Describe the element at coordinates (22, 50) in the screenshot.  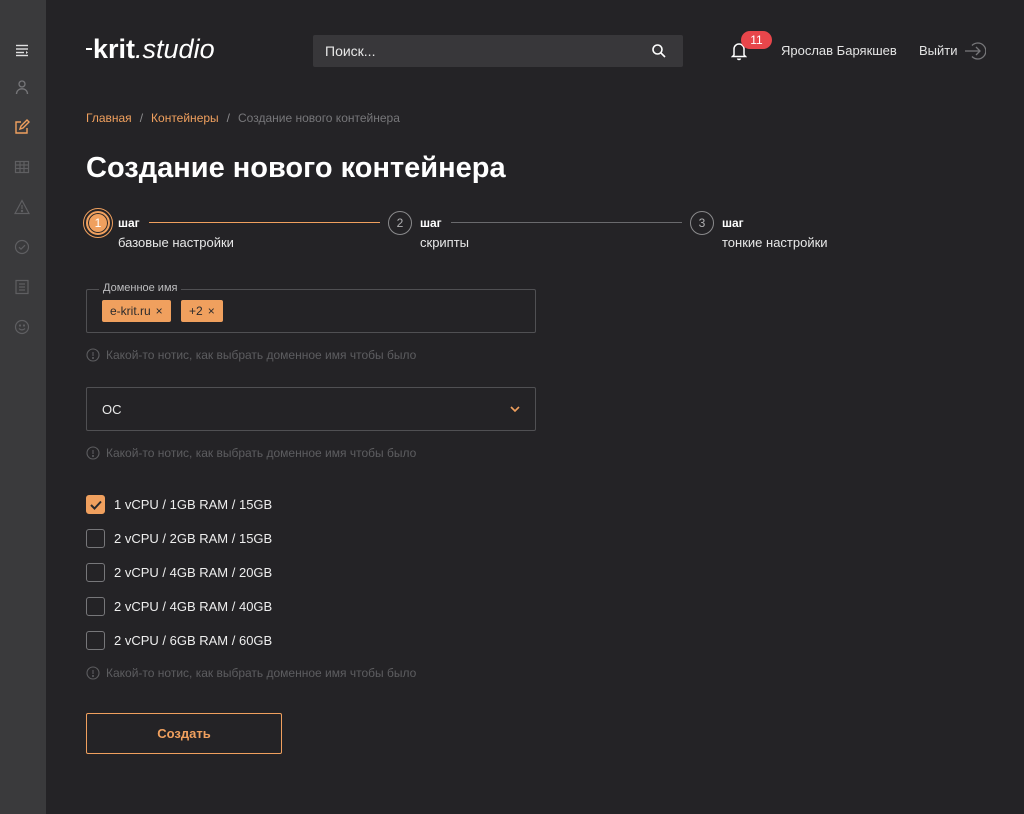
I see `menu-icon` at that location.